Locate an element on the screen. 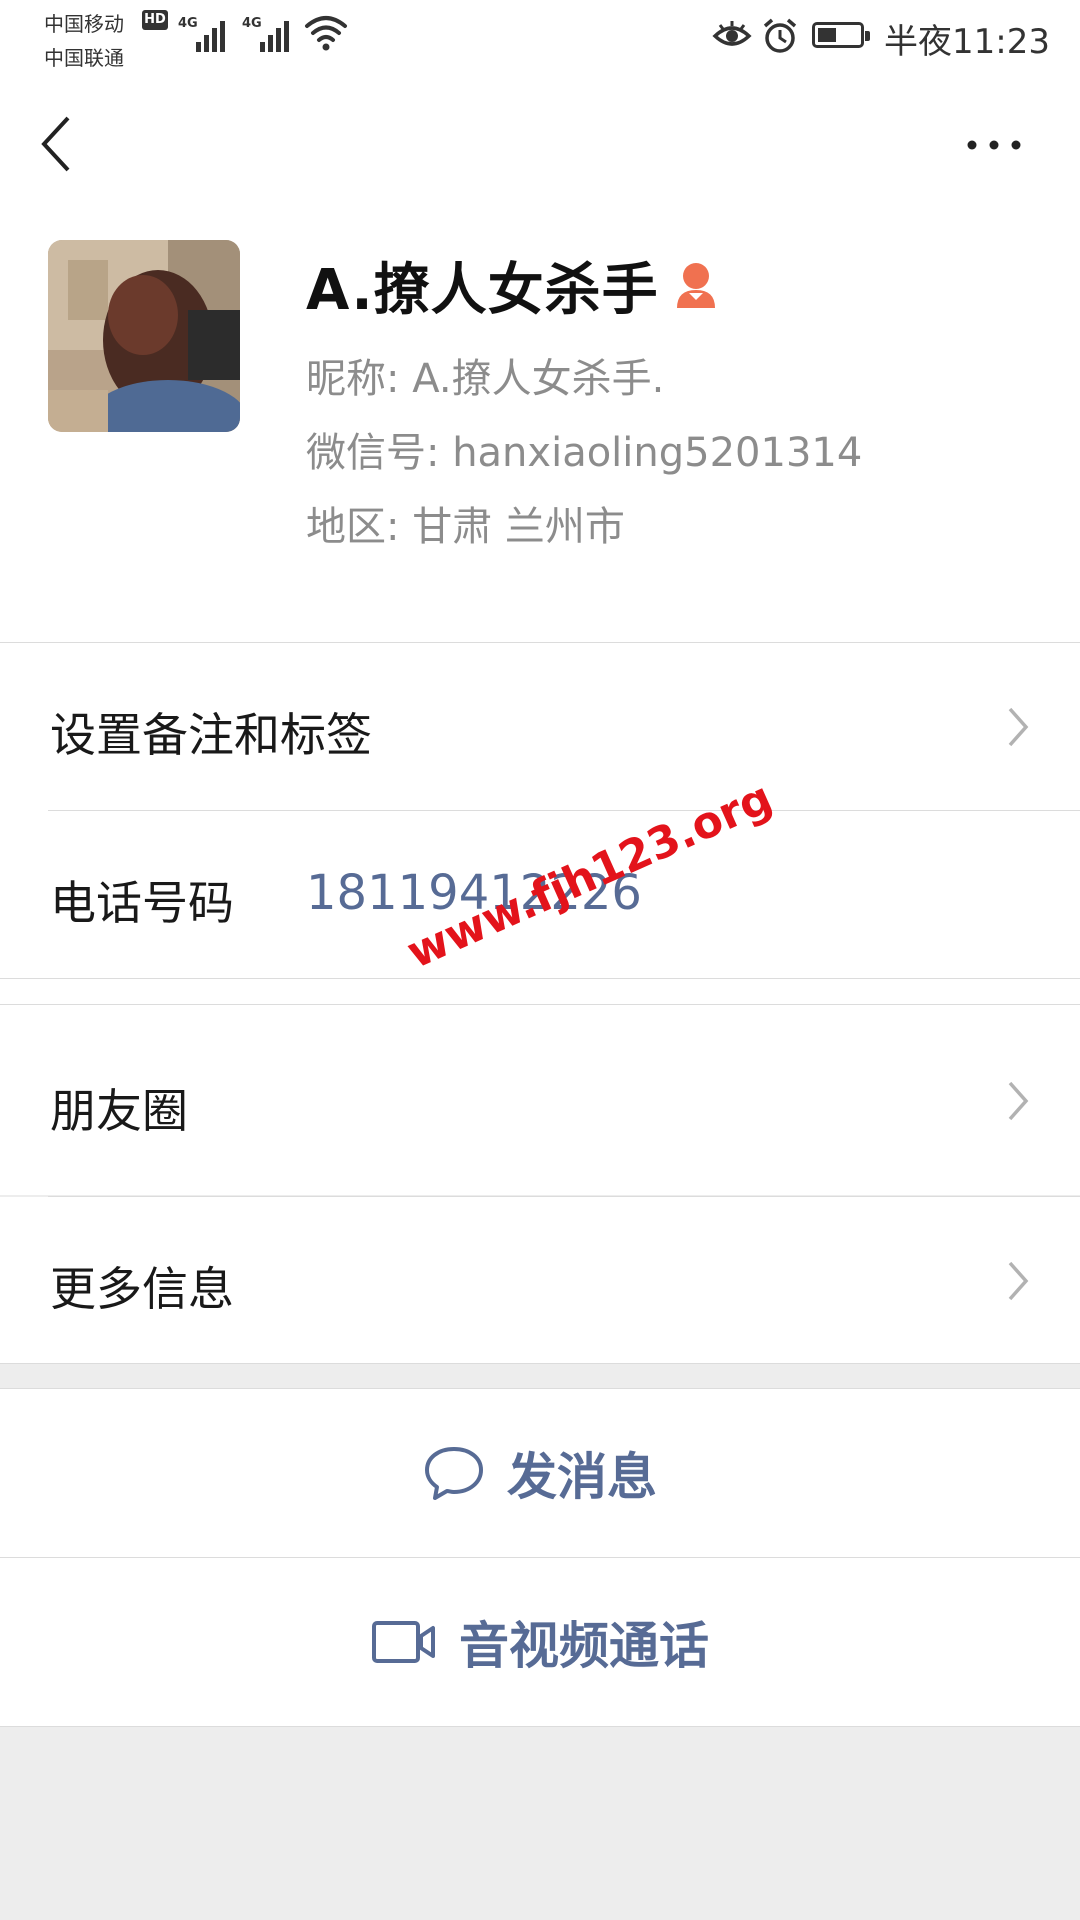 This screenshot has height=1920, width=1080. network-type-2: 4G is located at coordinates (252, 23).